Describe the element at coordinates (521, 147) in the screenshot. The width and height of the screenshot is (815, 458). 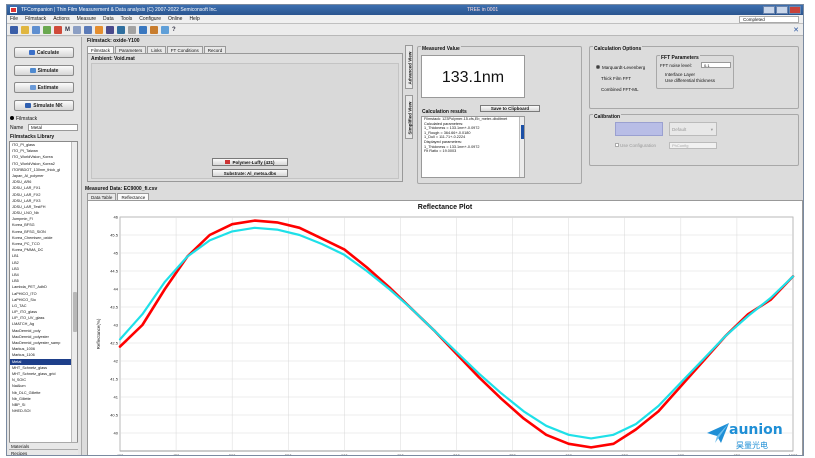
I see `results-scrollbar` at that location.